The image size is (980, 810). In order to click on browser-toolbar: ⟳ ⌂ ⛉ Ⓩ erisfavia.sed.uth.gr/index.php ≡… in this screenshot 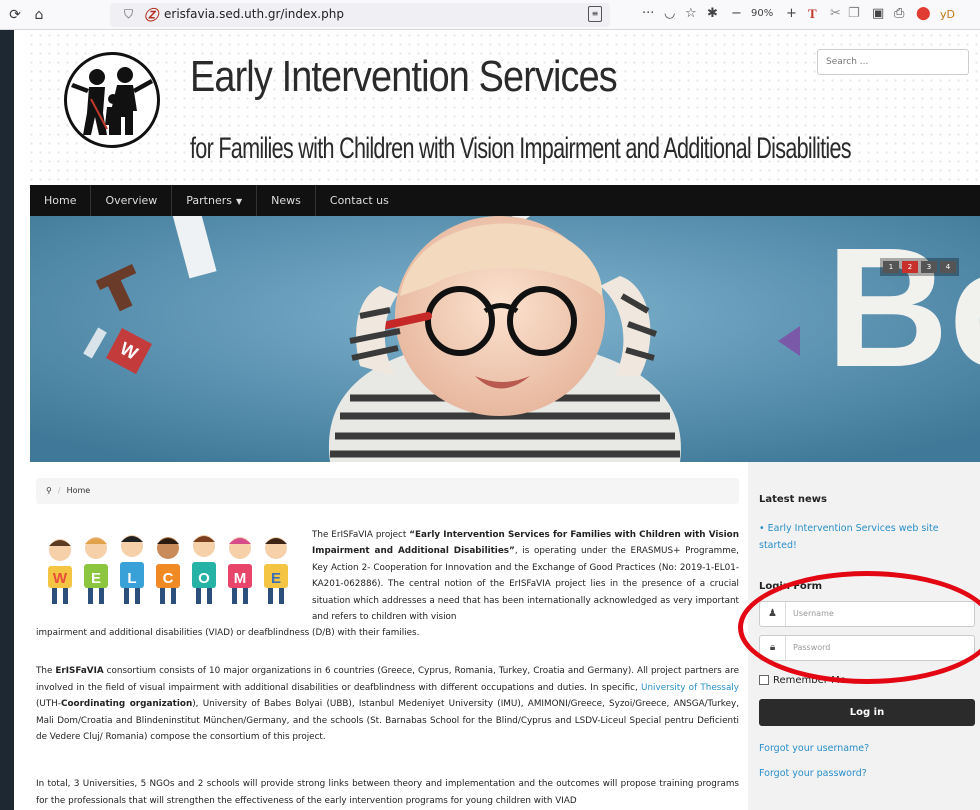, I will do `click(490, 15)`.